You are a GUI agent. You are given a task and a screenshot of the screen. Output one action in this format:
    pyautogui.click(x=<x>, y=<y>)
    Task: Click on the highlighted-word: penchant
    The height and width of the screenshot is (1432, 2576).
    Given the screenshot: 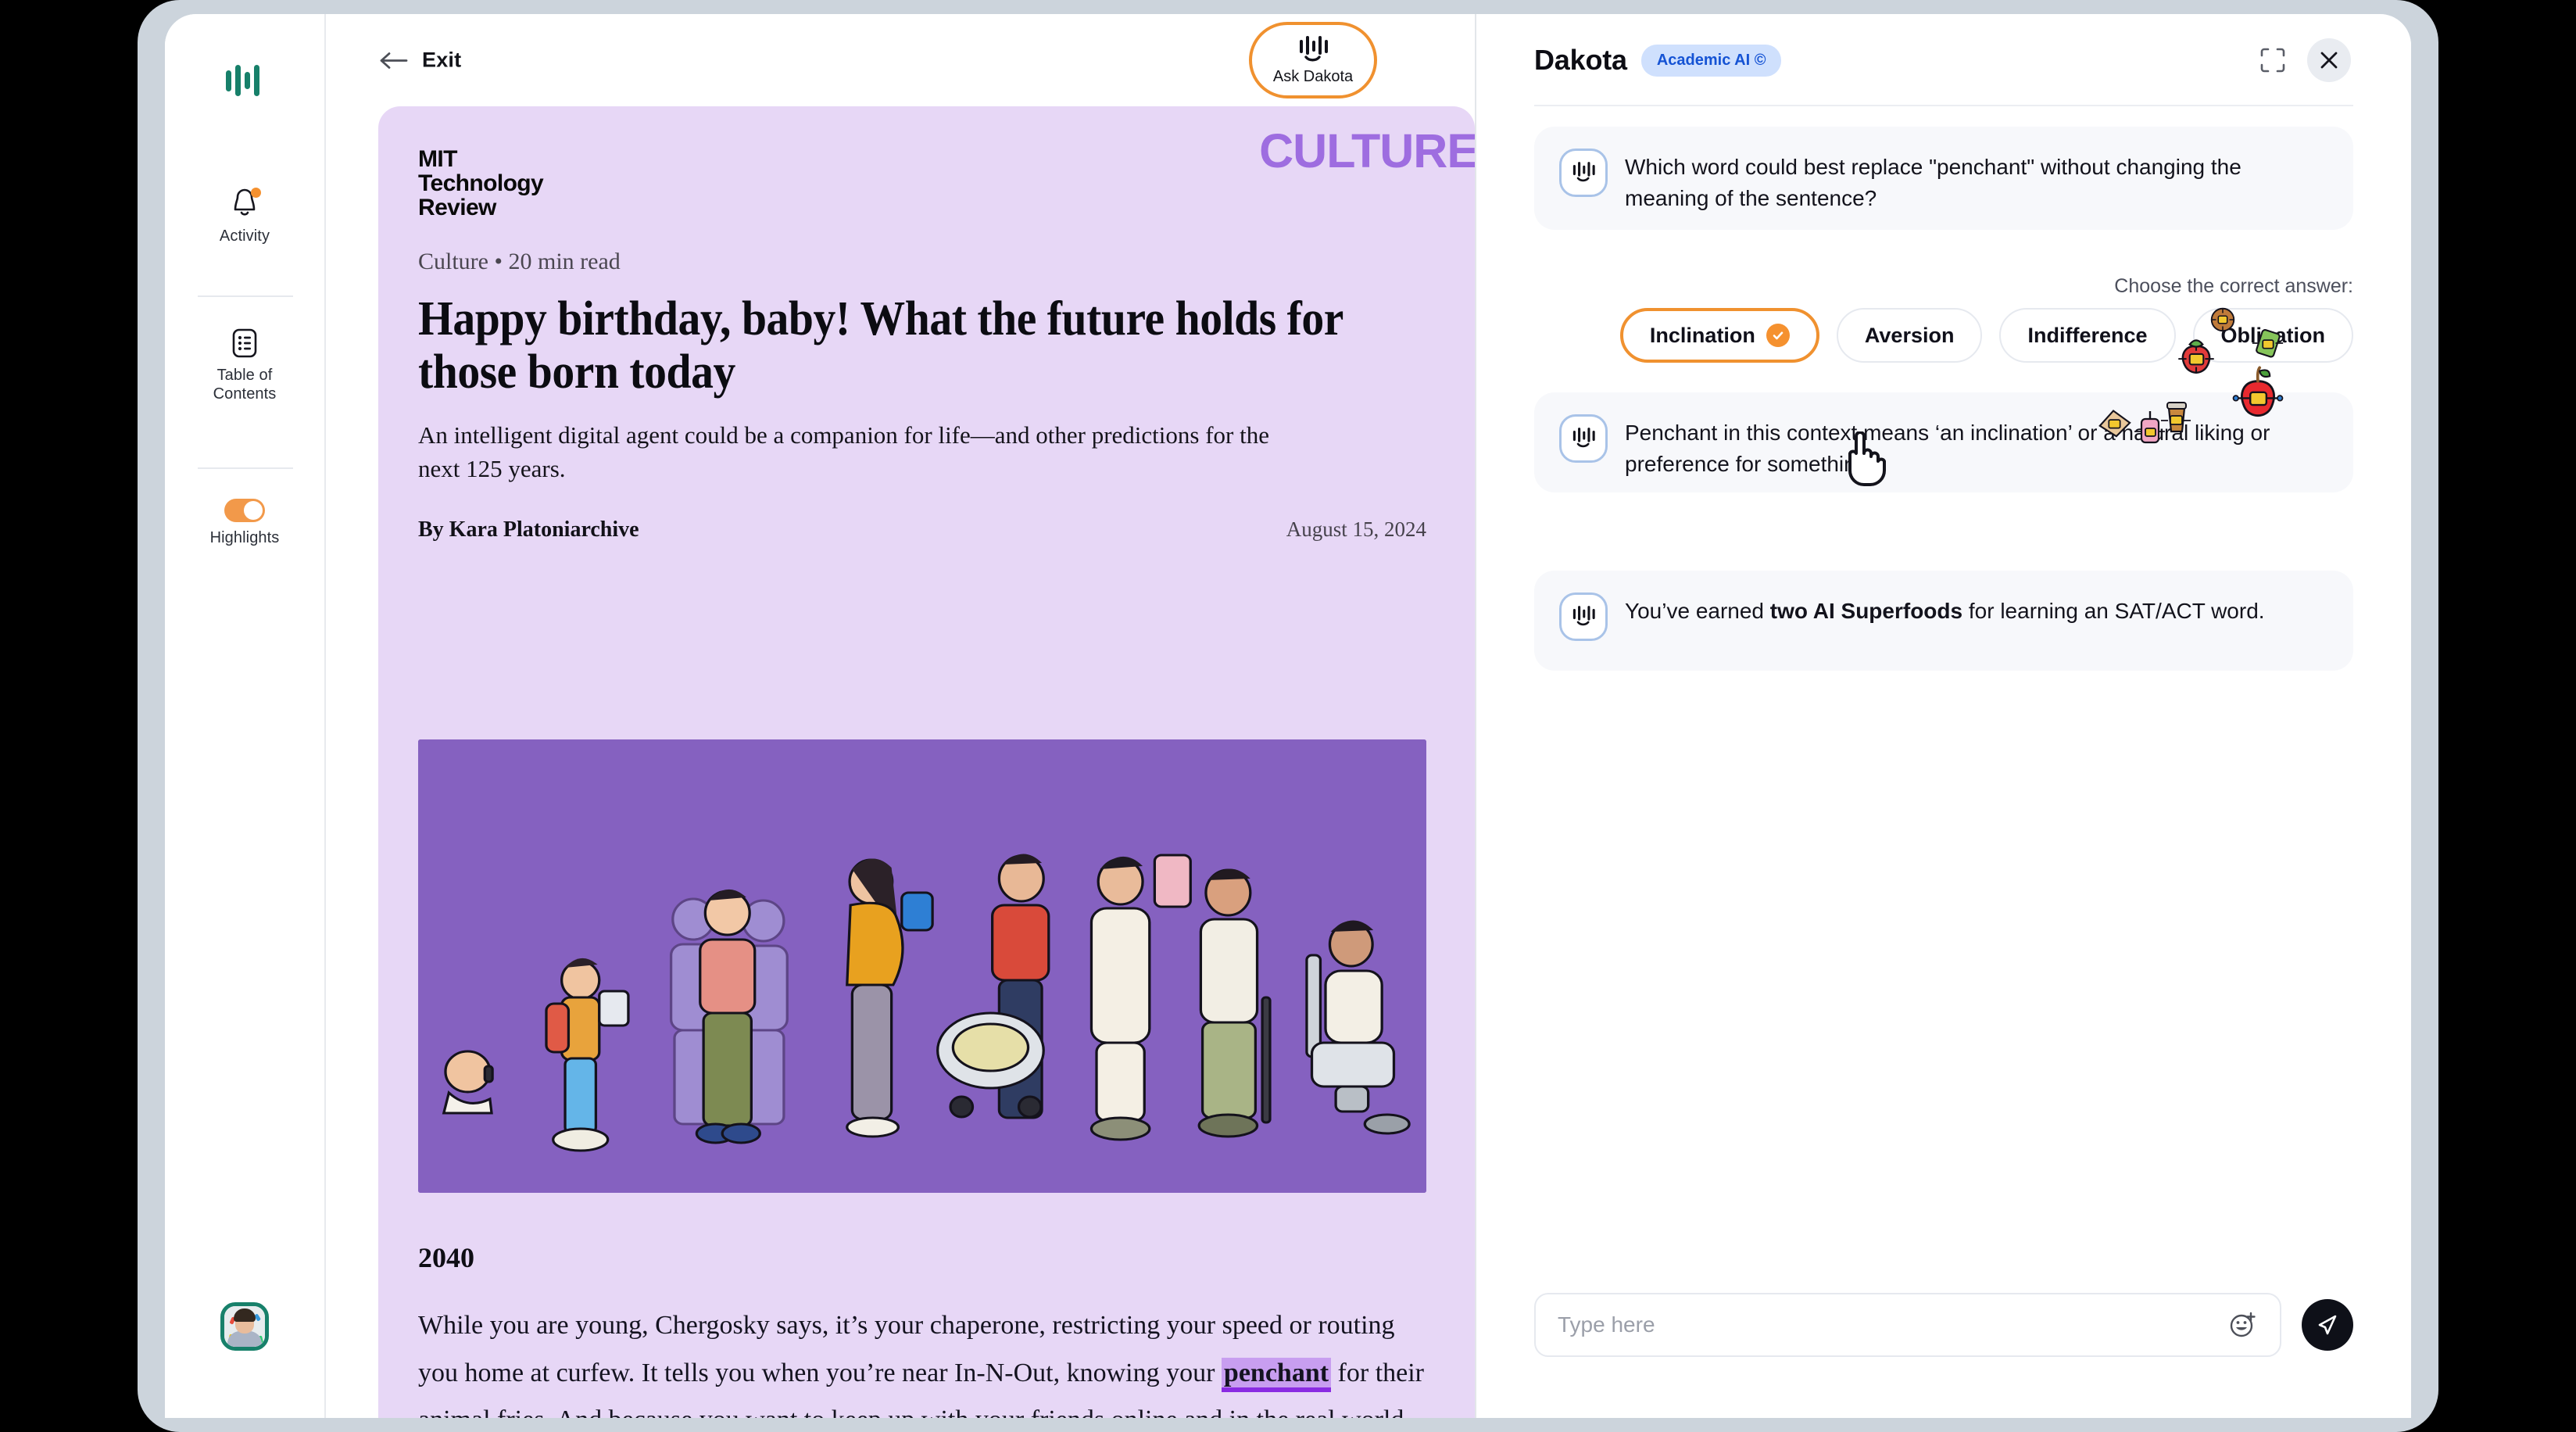 What is the action you would take?
    pyautogui.click(x=1276, y=1374)
    